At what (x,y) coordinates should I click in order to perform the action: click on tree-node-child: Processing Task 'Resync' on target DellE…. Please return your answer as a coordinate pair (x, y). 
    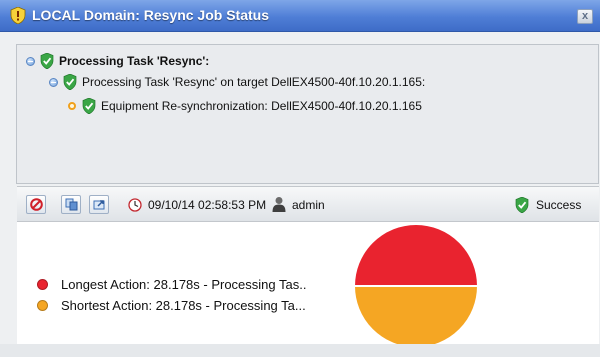
    Looking at the image, I should click on (237, 82).